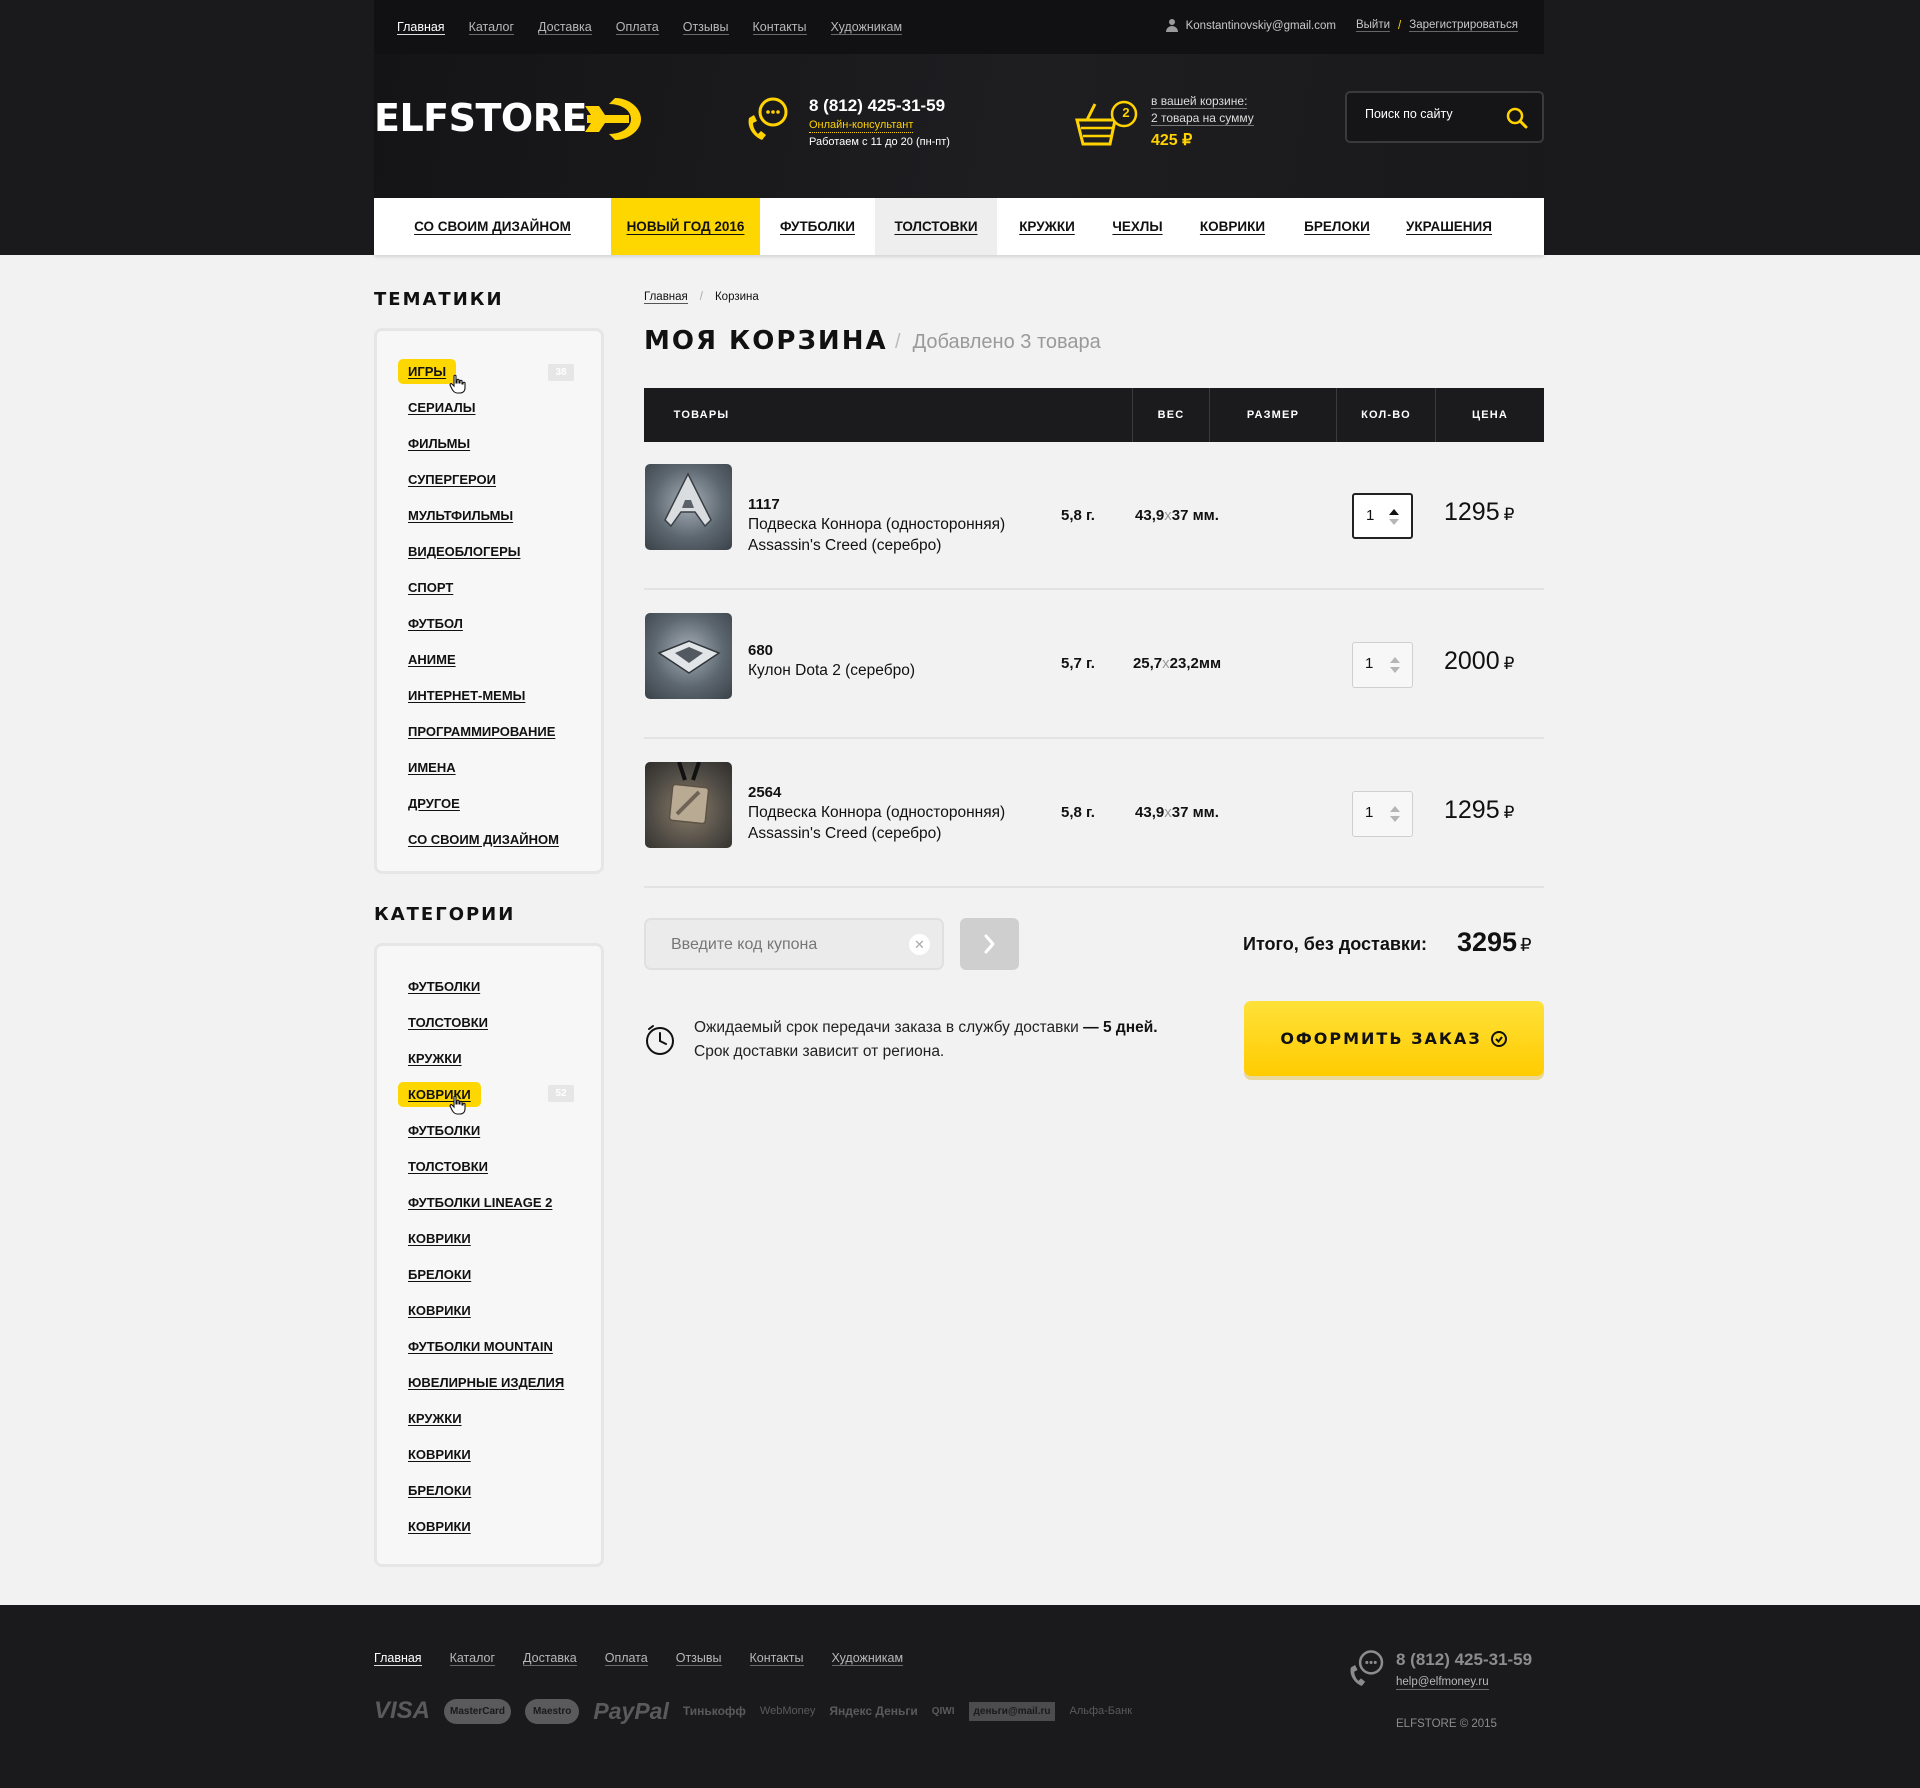 This screenshot has height=1788, width=1920. What do you see at coordinates (1463, 25) in the screenshot?
I see `register-link: Зарегистрироваться` at bounding box center [1463, 25].